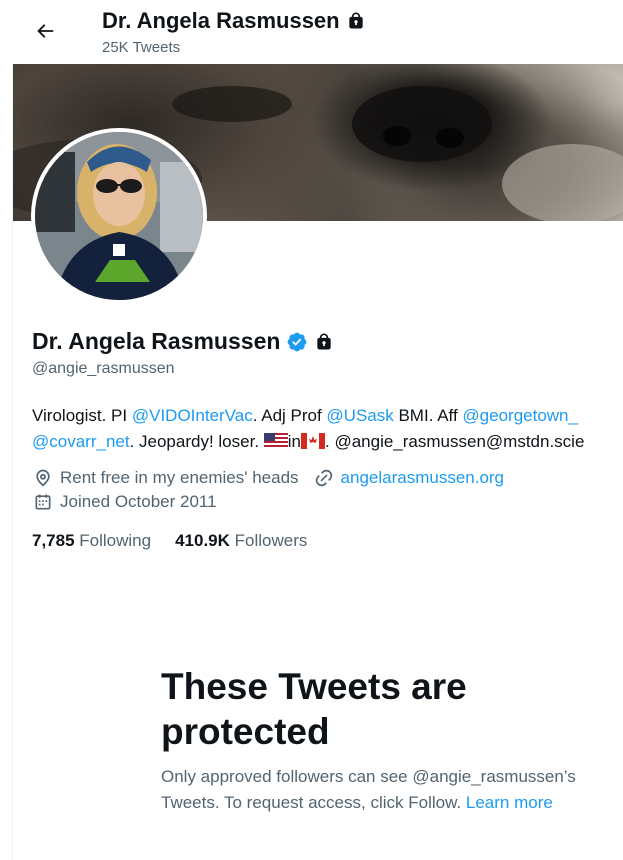 The image size is (623, 860). I want to click on bio-mention-link: @VIDOInterVac, so click(192, 415).